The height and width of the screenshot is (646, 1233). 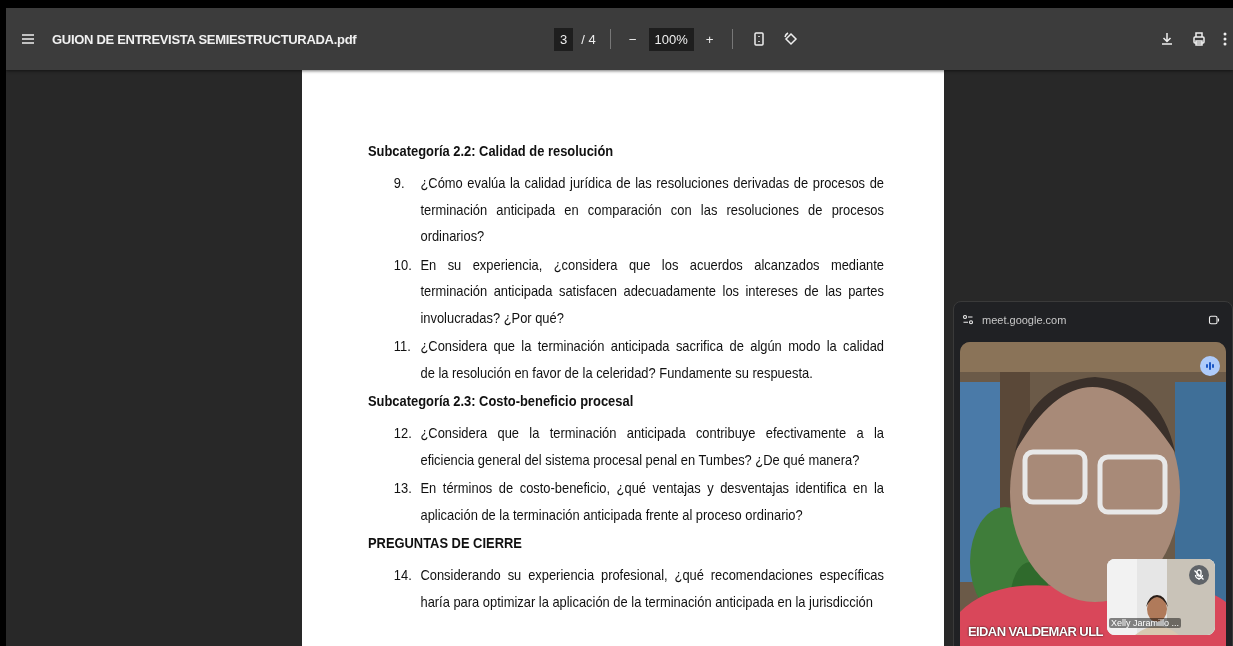 What do you see at coordinates (1225, 39) in the screenshot?
I see `more-icon` at bounding box center [1225, 39].